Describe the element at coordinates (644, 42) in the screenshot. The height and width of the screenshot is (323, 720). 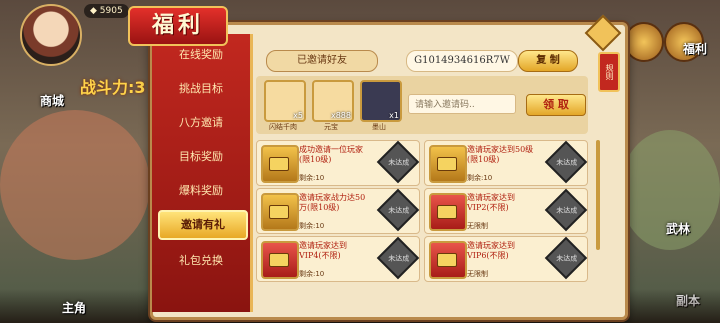
I see `activity-icon` at that location.